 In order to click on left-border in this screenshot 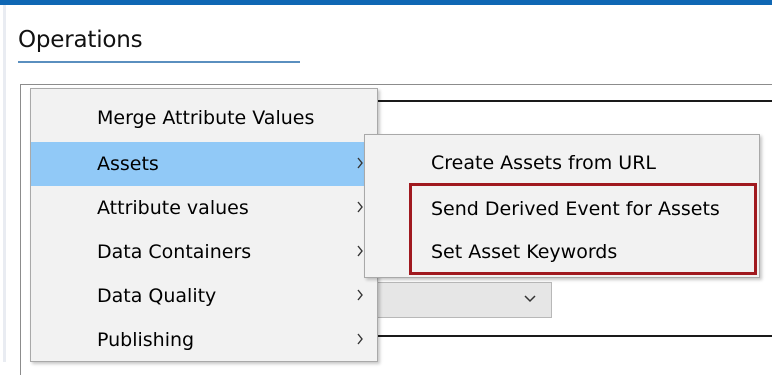, I will do `click(4, 183)`.